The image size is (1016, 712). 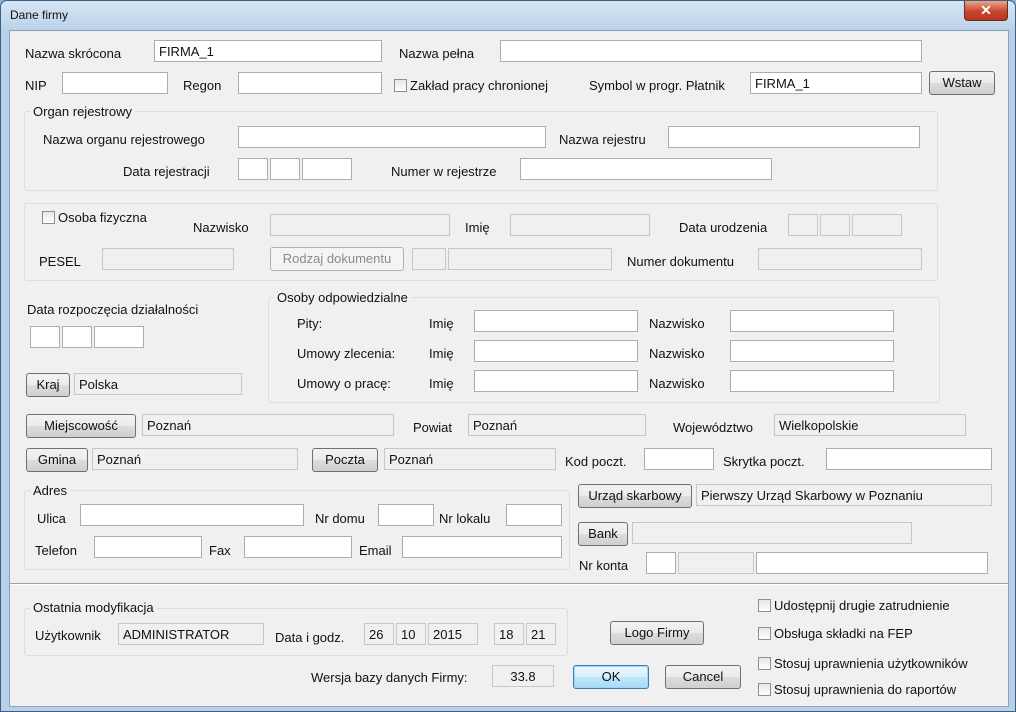 What do you see at coordinates (148, 547) in the screenshot?
I see `phone-input` at bounding box center [148, 547].